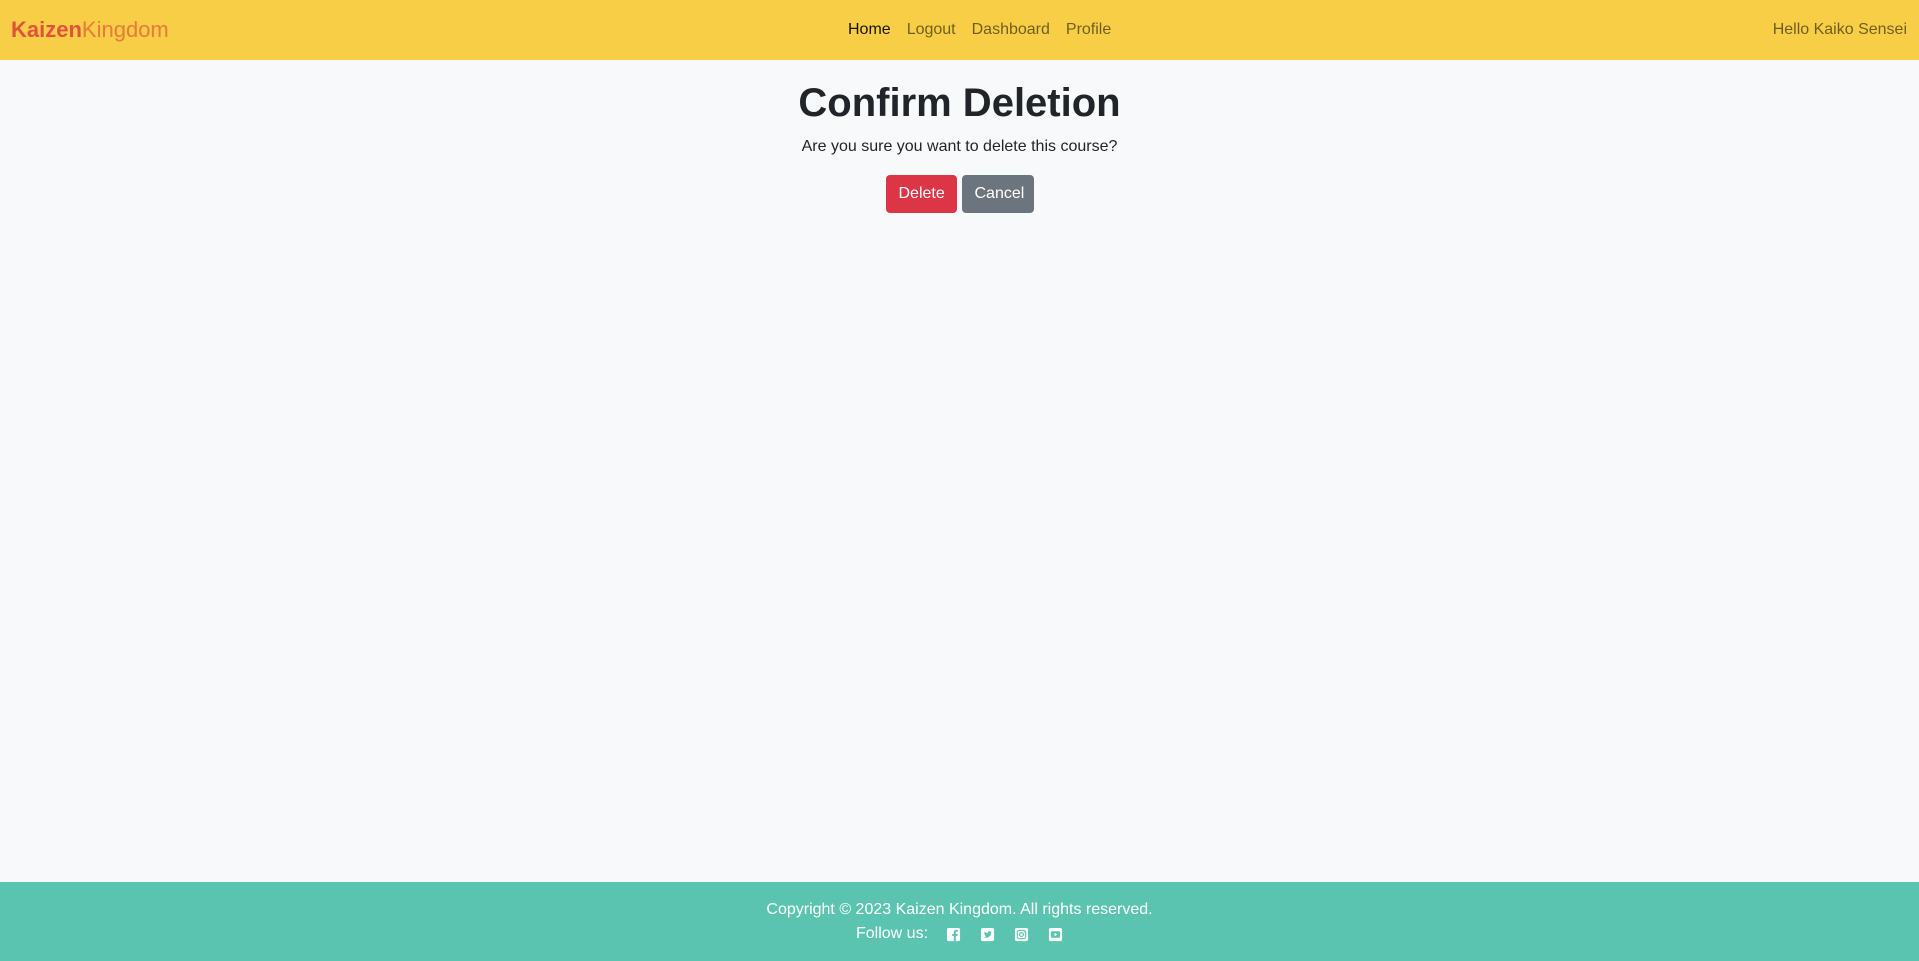 This screenshot has width=1919, height=961. I want to click on brand-logo: KaizenKingdom, so click(90, 30).